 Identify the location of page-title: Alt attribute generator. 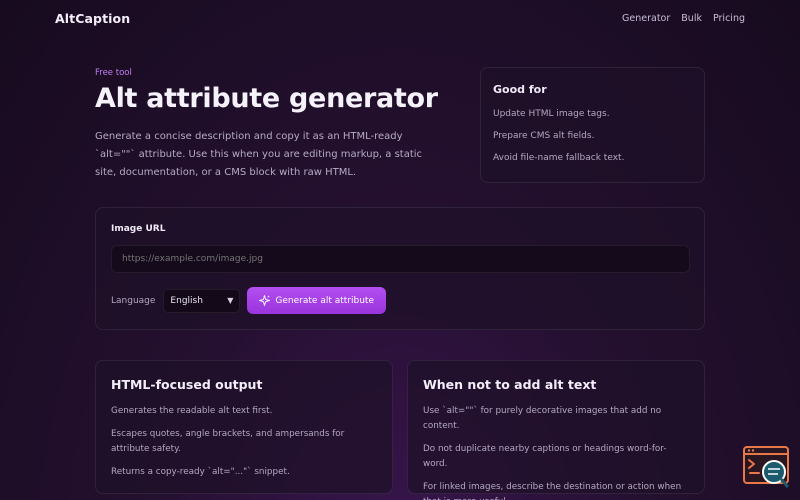
(266, 98).